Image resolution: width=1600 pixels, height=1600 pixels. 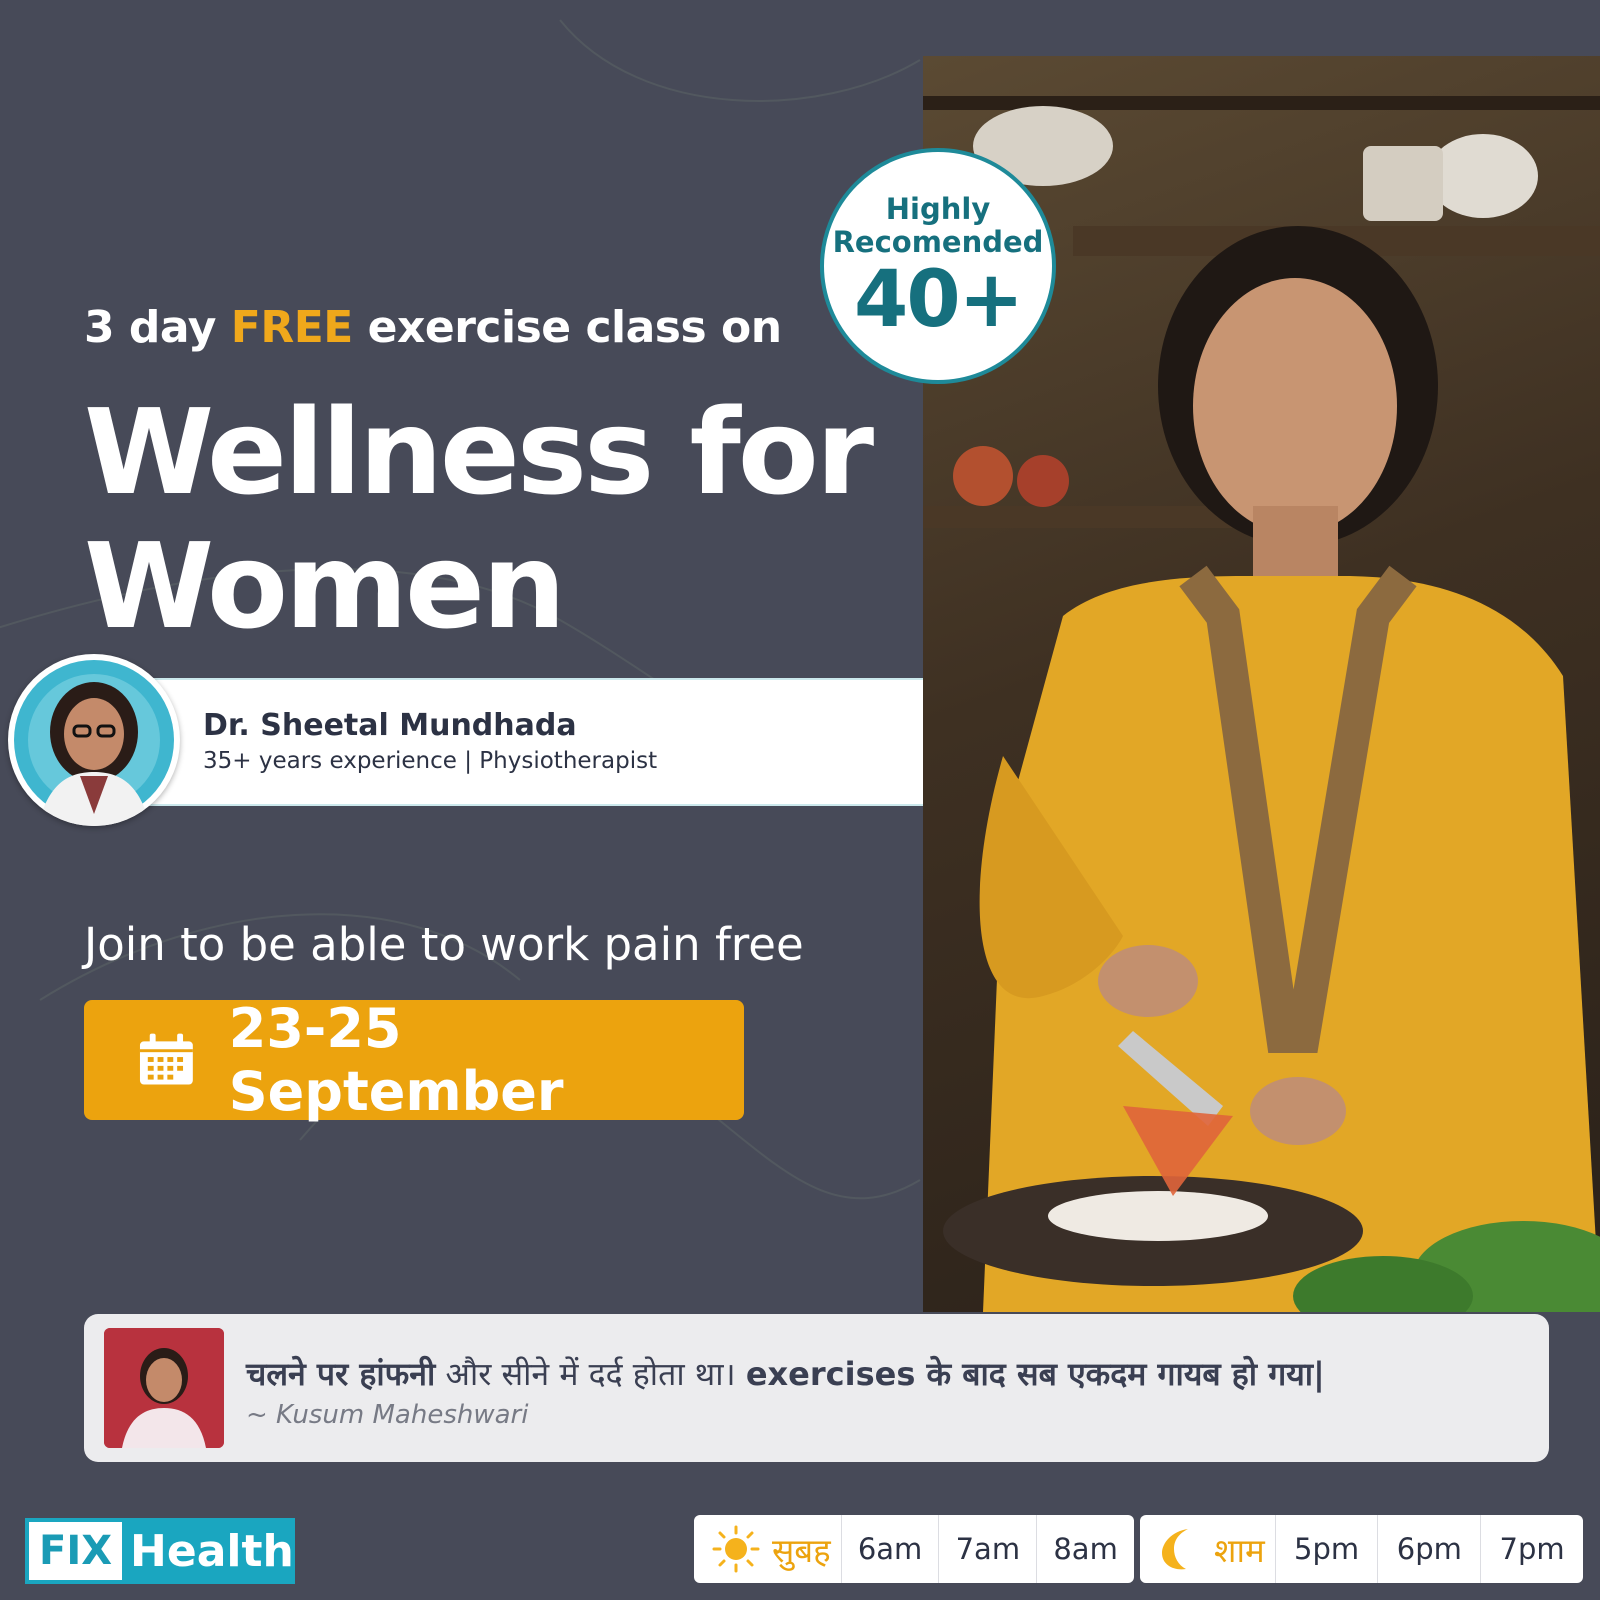 What do you see at coordinates (767, 1549) in the screenshot?
I see `morning-header: सुबह` at bounding box center [767, 1549].